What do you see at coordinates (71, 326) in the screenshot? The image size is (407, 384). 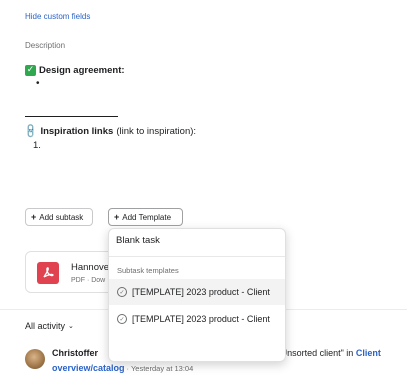 I see `chevron-down-icon: ⌄` at bounding box center [71, 326].